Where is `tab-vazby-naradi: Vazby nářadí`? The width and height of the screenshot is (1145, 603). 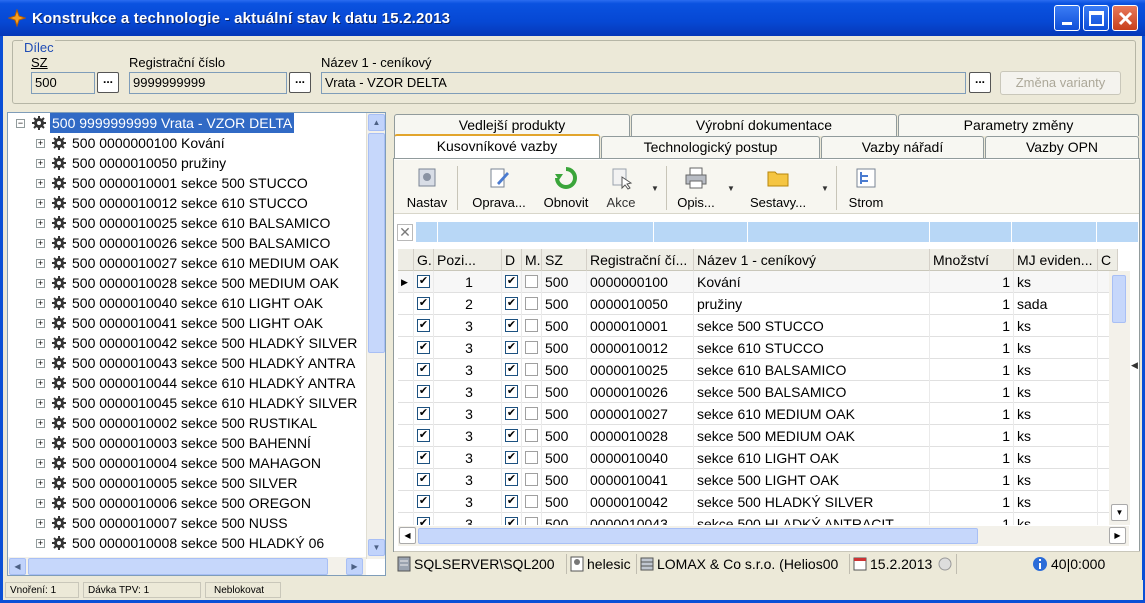
tab-vazby-naradi: Vazby nářadí is located at coordinates (902, 147).